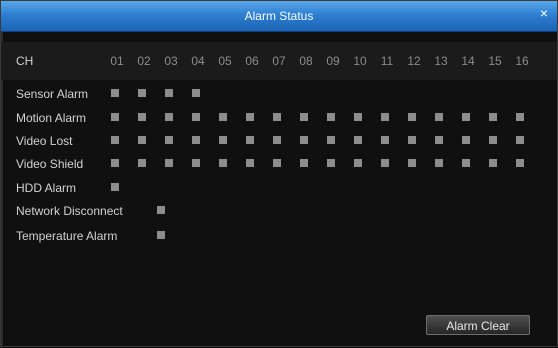 Image resolution: width=558 pixels, height=348 pixels. I want to click on channel-number: 07, so click(279, 61).